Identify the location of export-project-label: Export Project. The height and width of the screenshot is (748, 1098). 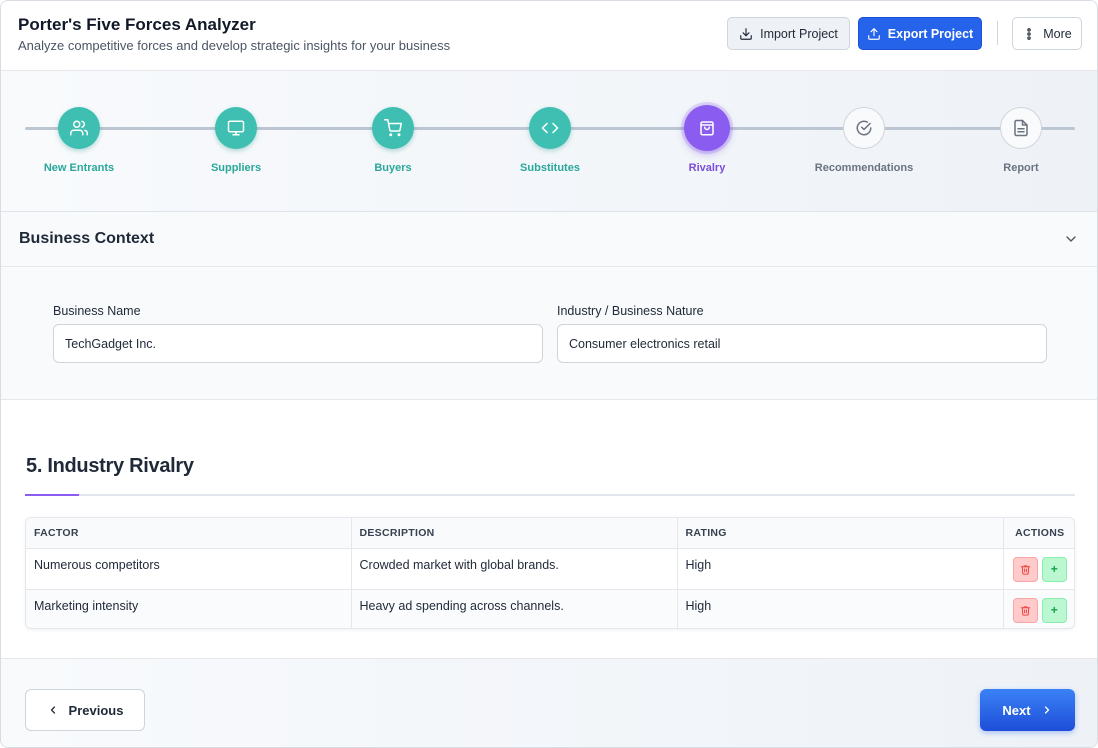
(930, 33).